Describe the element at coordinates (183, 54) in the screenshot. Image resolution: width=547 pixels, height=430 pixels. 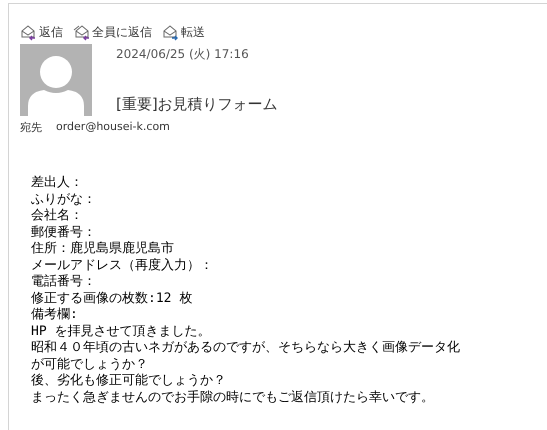
I see `sent-date: 2024/06/25 (火) 17:16` at that location.